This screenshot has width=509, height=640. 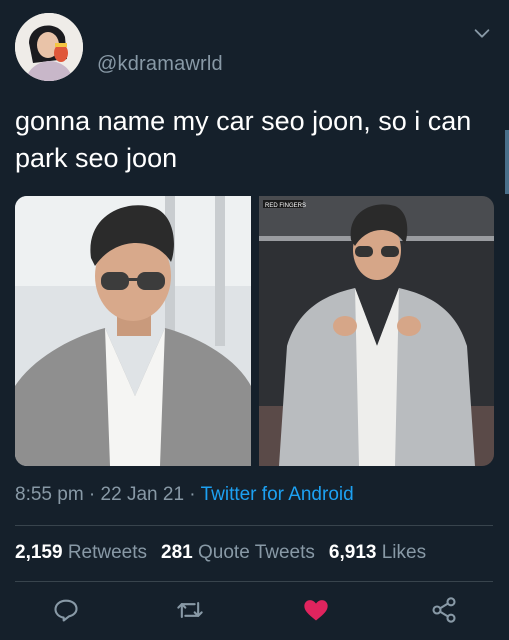 I want to click on retweets-label: Retweets, so click(x=107, y=552).